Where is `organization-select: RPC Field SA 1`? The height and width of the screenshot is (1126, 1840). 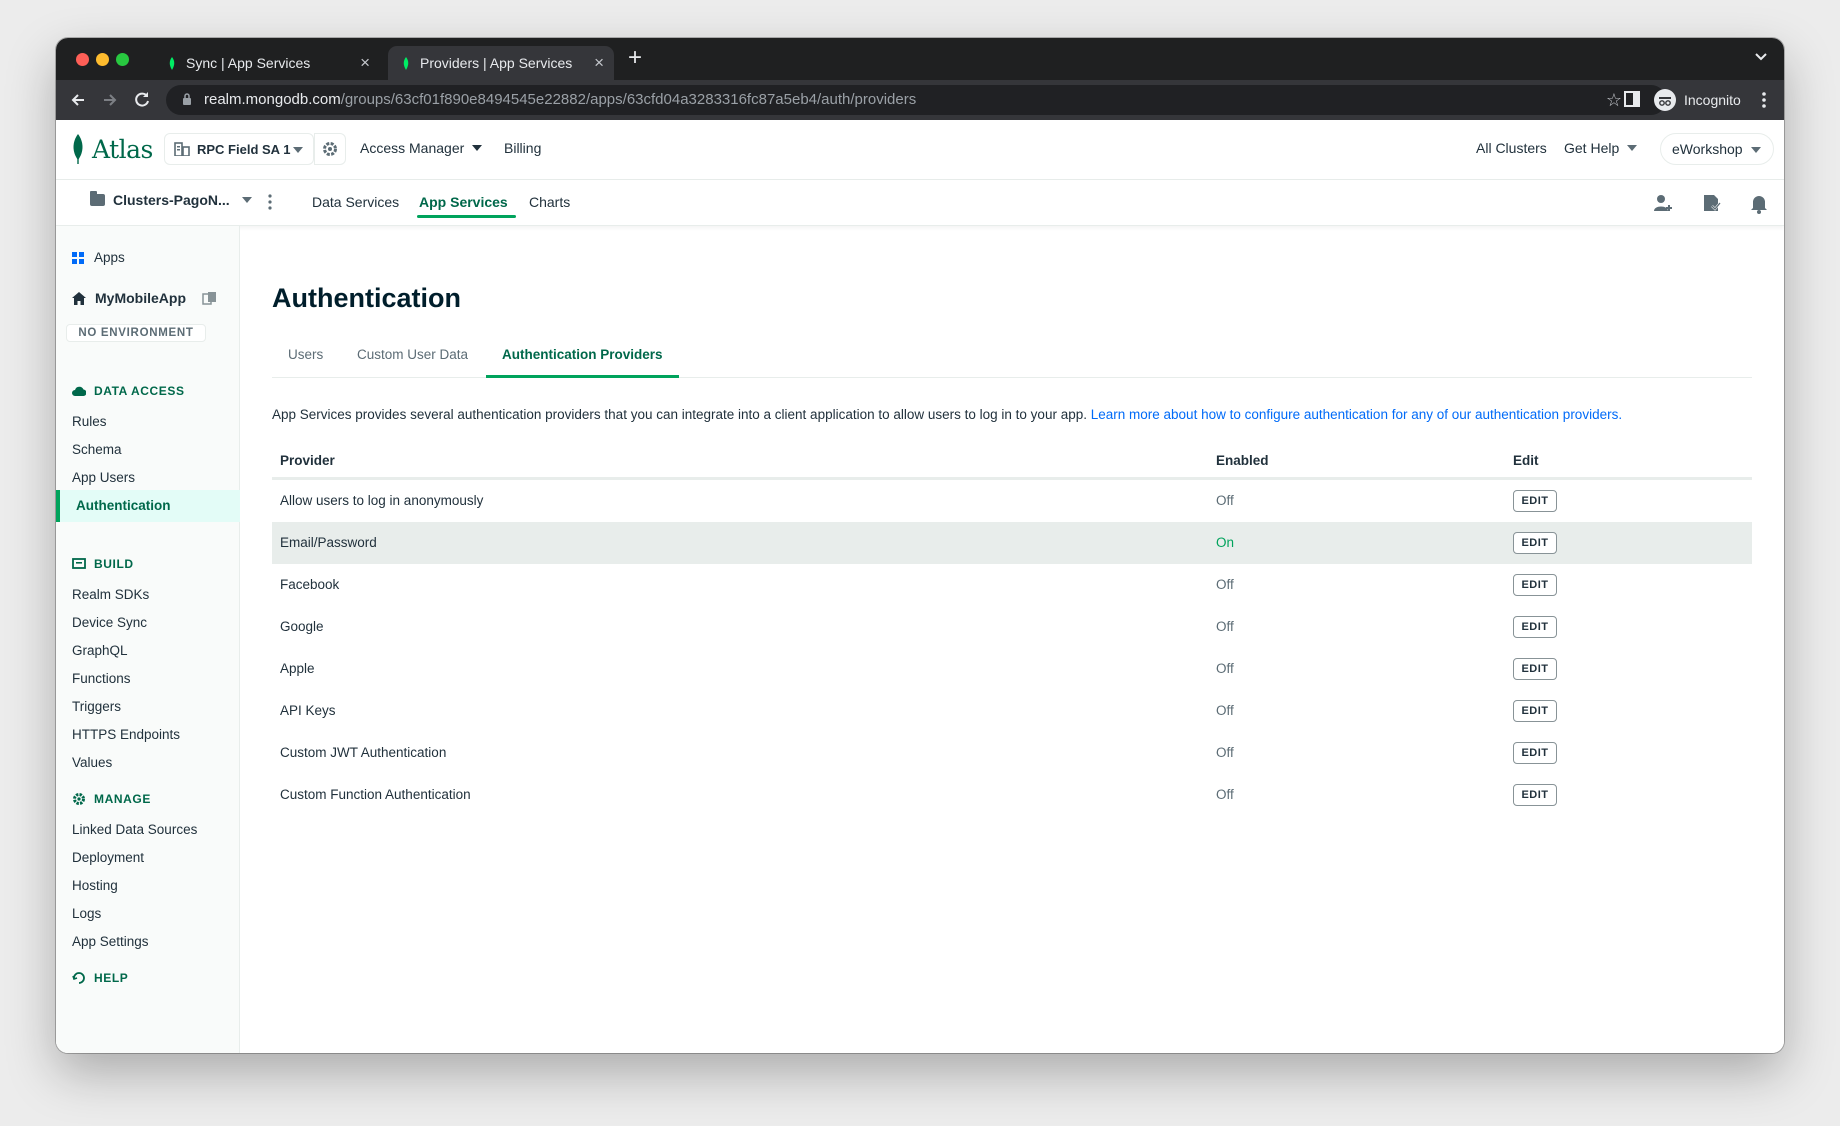
organization-select: RPC Field SA 1 is located at coordinates (239, 149).